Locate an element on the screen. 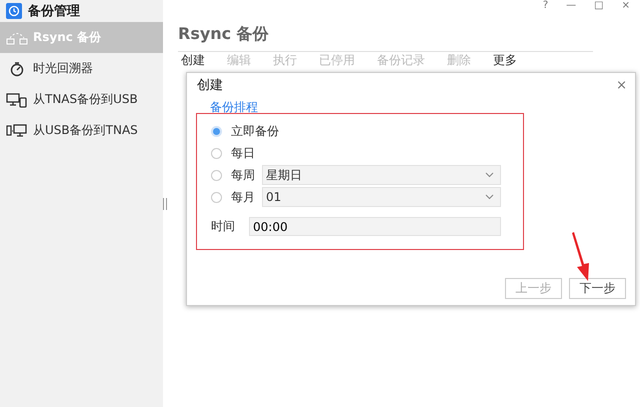 This screenshot has height=407, width=640. sidebar-item: 从USB备份到TNAS is located at coordinates (81, 130).